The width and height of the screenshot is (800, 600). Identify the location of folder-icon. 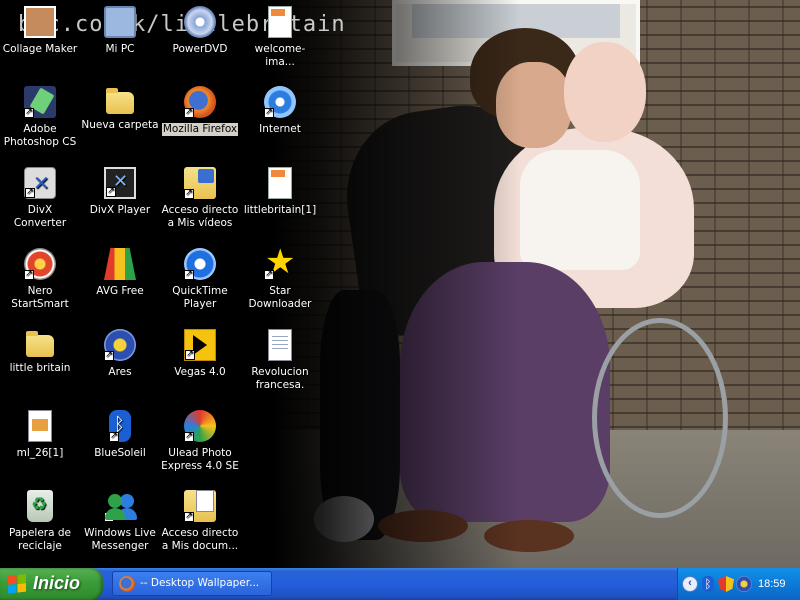
(40, 344).